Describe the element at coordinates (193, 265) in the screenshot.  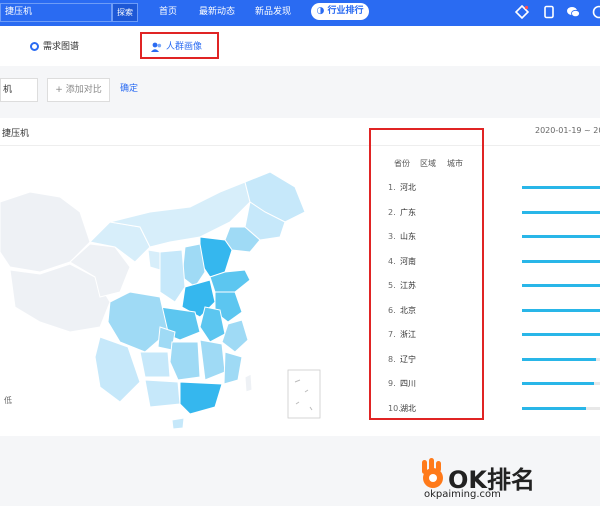
I see `map-region-shanxi` at that location.